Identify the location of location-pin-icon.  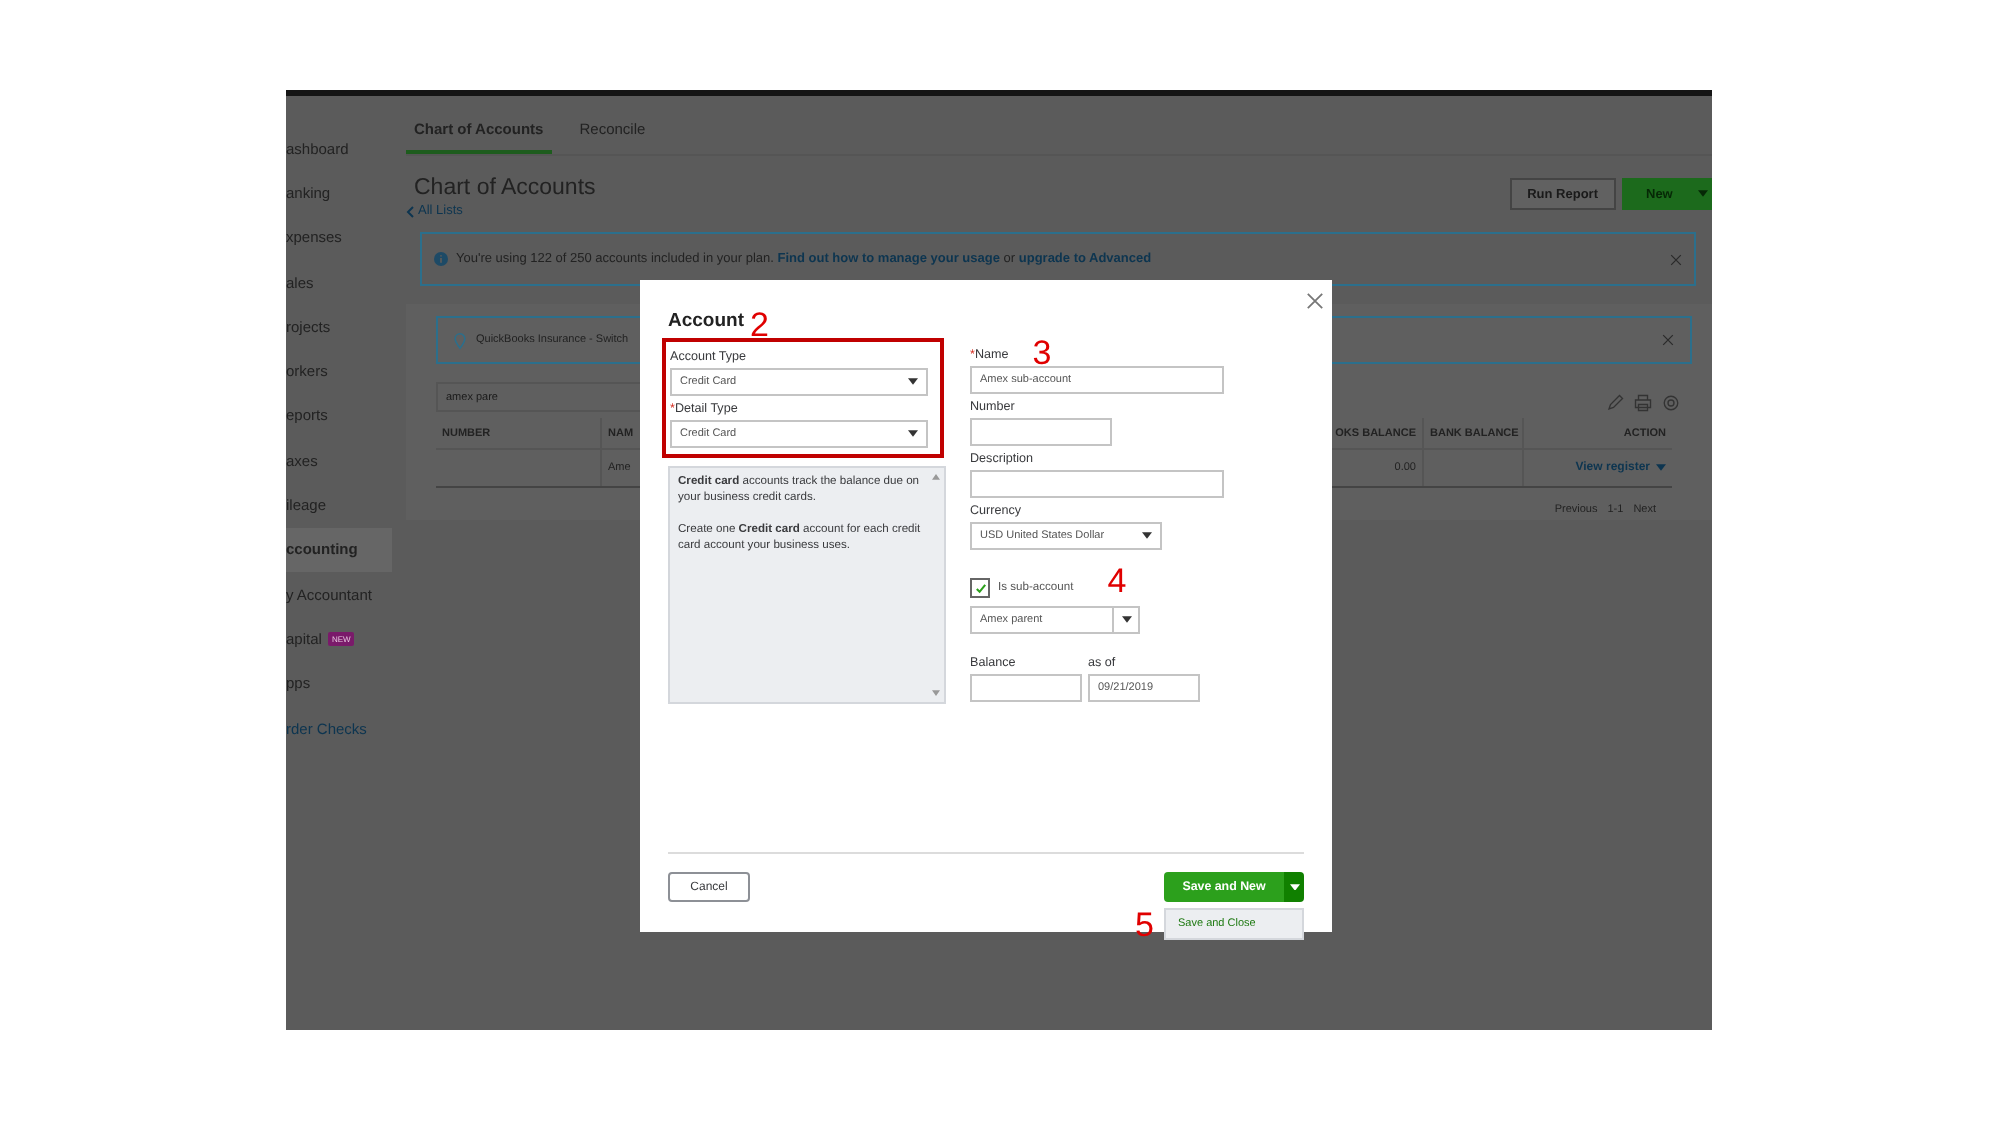
(460, 340).